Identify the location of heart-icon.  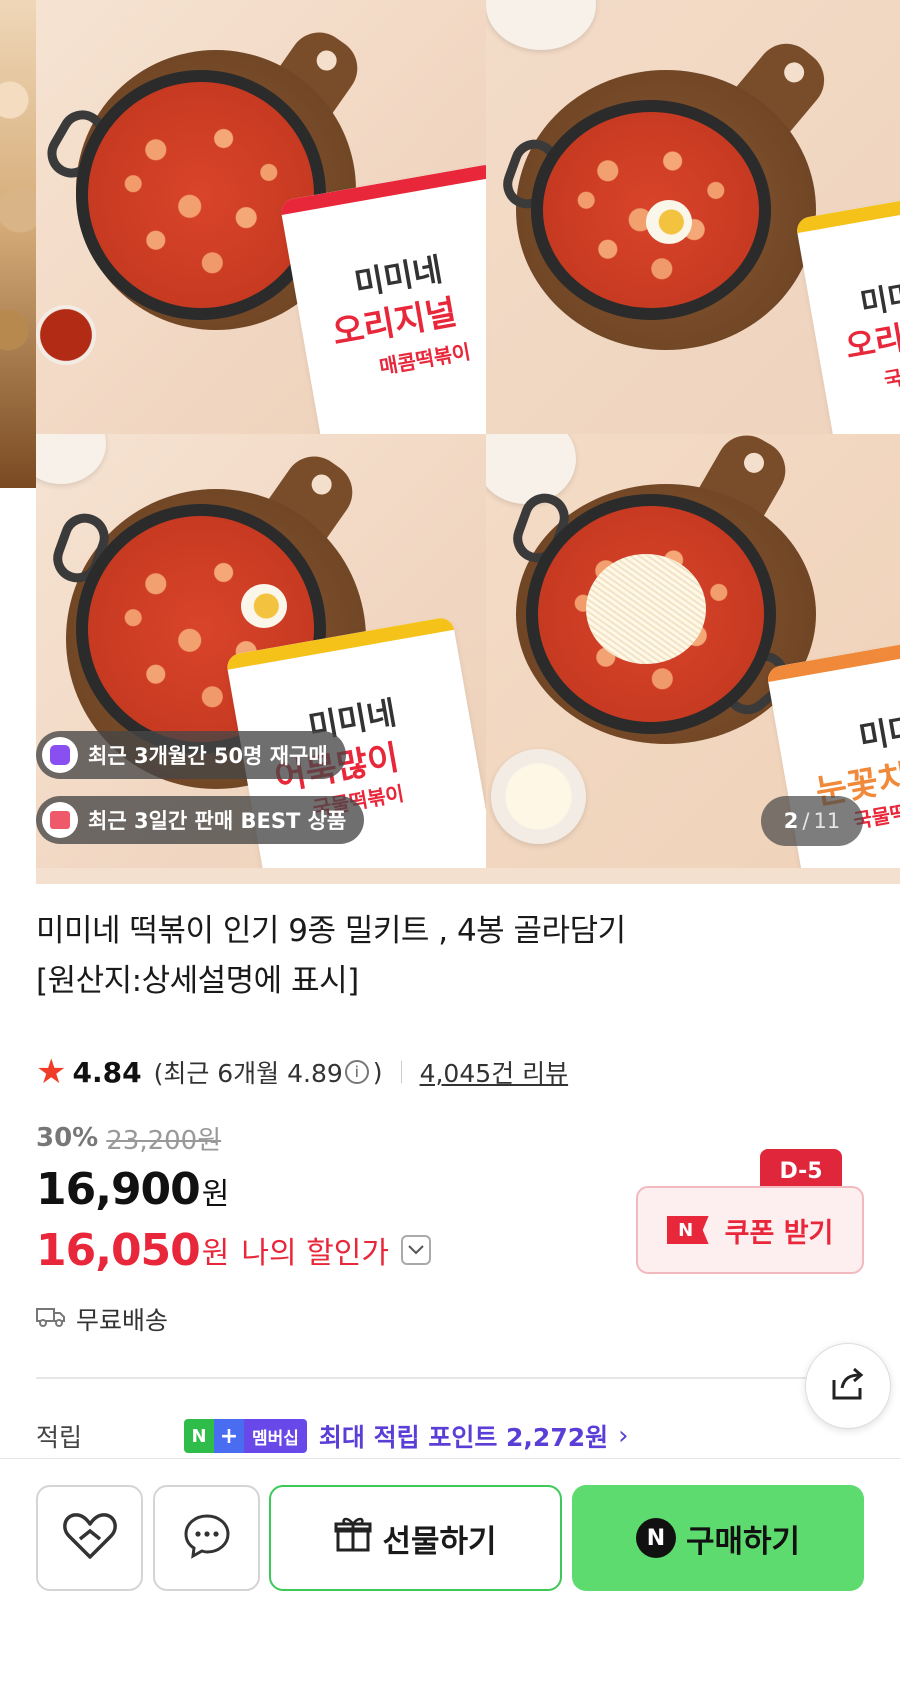
(90, 1538).